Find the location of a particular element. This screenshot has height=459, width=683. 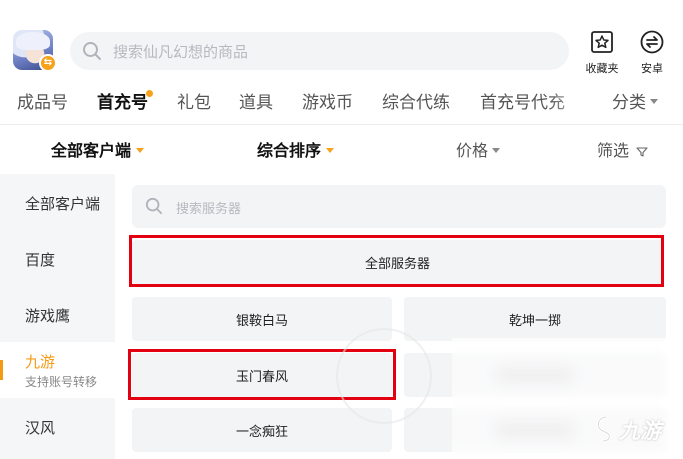

client-sidebar: 全部客户端 百度 游戏鹰 九游 支持账号转移 汉风 is located at coordinates (57, 316).